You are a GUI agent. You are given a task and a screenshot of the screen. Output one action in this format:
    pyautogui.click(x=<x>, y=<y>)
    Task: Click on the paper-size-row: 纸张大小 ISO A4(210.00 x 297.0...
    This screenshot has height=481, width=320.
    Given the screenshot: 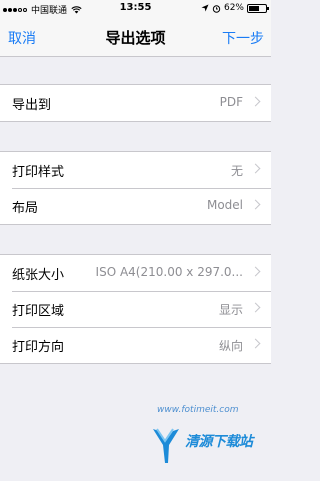 What is the action you would take?
    pyautogui.click(x=135, y=273)
    